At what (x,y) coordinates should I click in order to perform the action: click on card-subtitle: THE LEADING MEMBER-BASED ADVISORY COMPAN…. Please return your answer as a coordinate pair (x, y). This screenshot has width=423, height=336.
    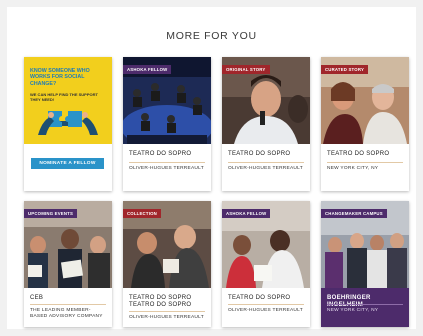
    Looking at the image, I should click on (66, 313).